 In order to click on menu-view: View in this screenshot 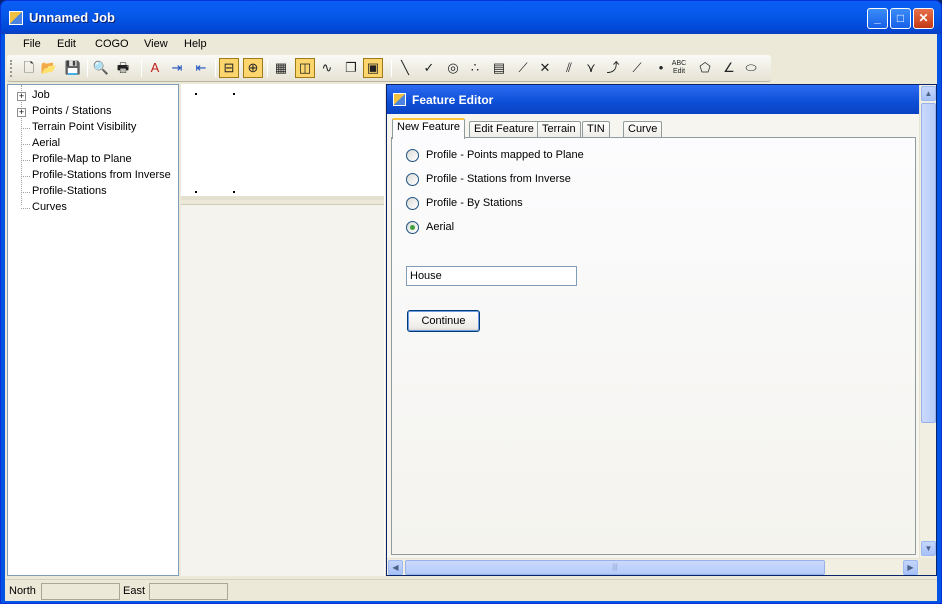, I will do `click(156, 44)`.